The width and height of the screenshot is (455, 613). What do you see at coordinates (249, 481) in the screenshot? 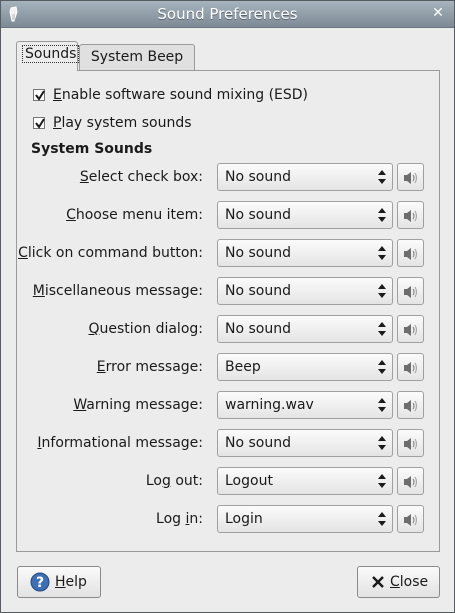
I see `sound-select-value: Logout` at bounding box center [249, 481].